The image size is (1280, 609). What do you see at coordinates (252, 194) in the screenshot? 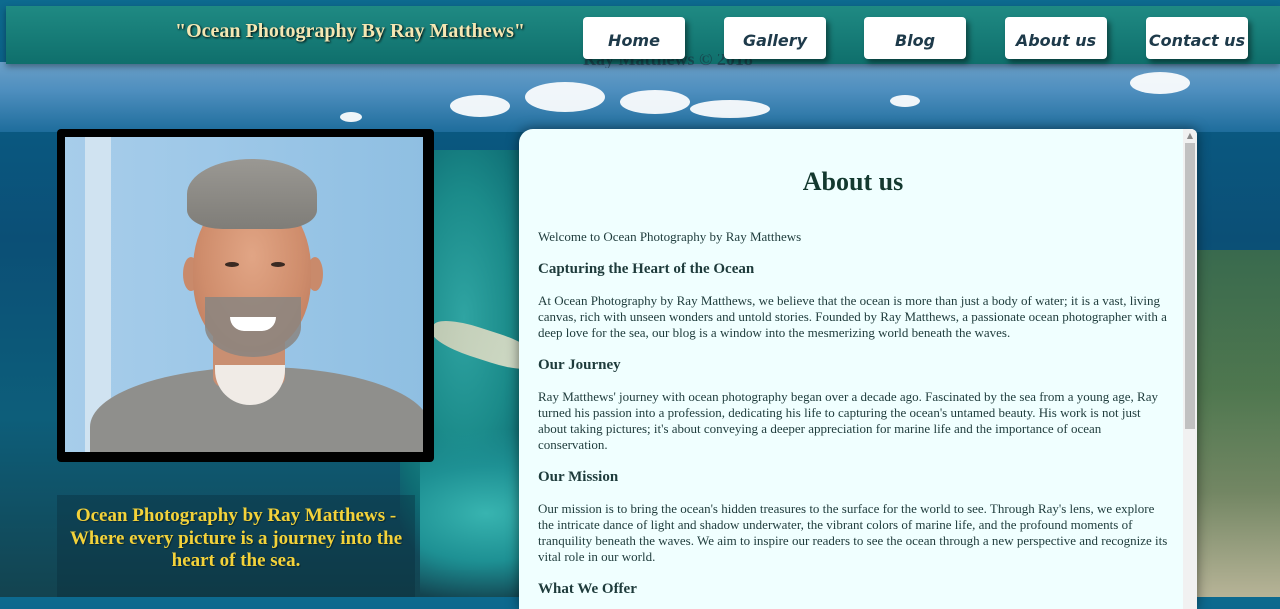
I see `photo-hair` at bounding box center [252, 194].